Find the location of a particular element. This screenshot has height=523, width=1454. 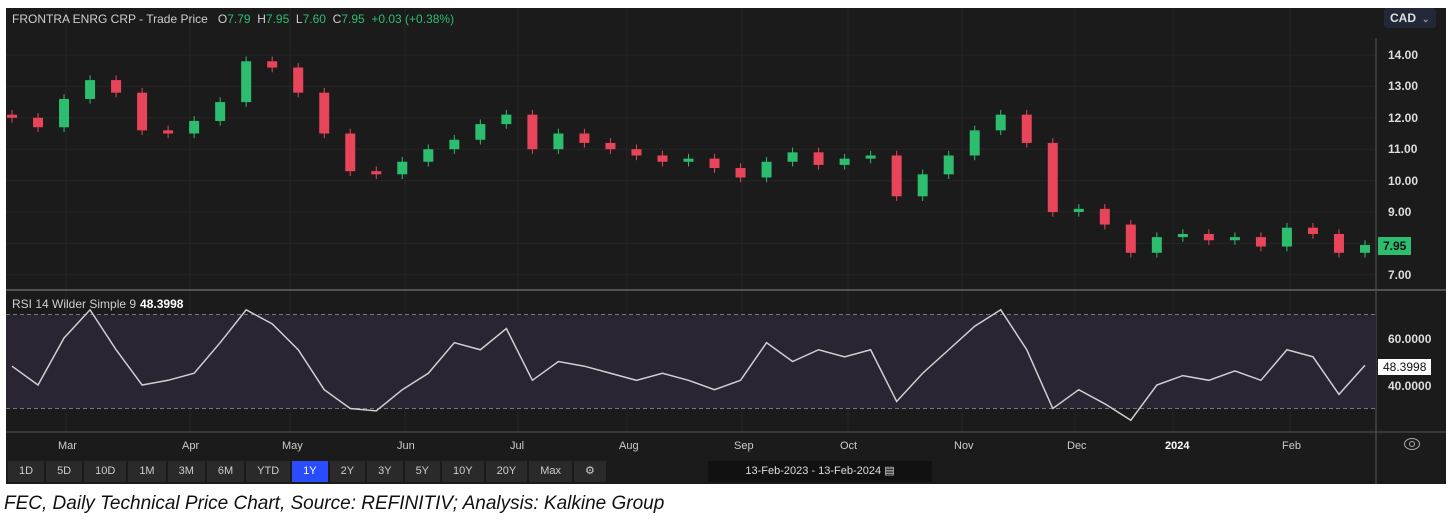

rsi-tick: 60.0000 is located at coordinates (1410, 339).